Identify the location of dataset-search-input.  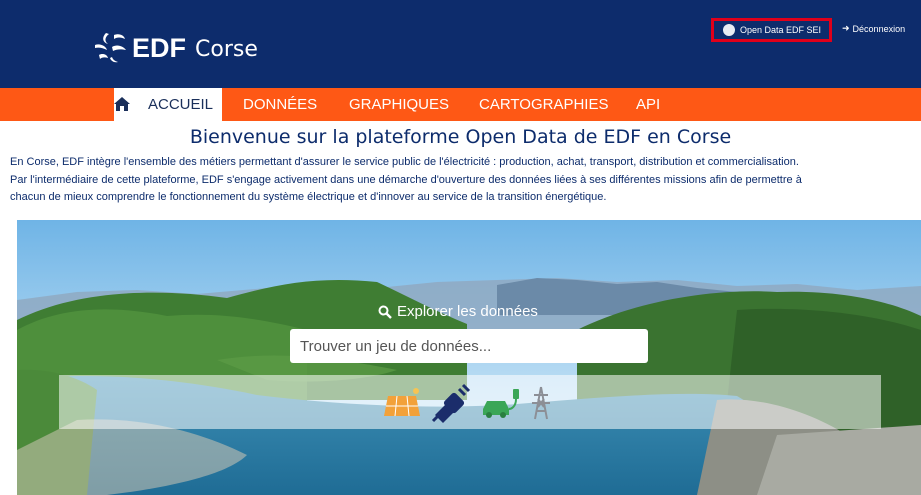
(469, 346).